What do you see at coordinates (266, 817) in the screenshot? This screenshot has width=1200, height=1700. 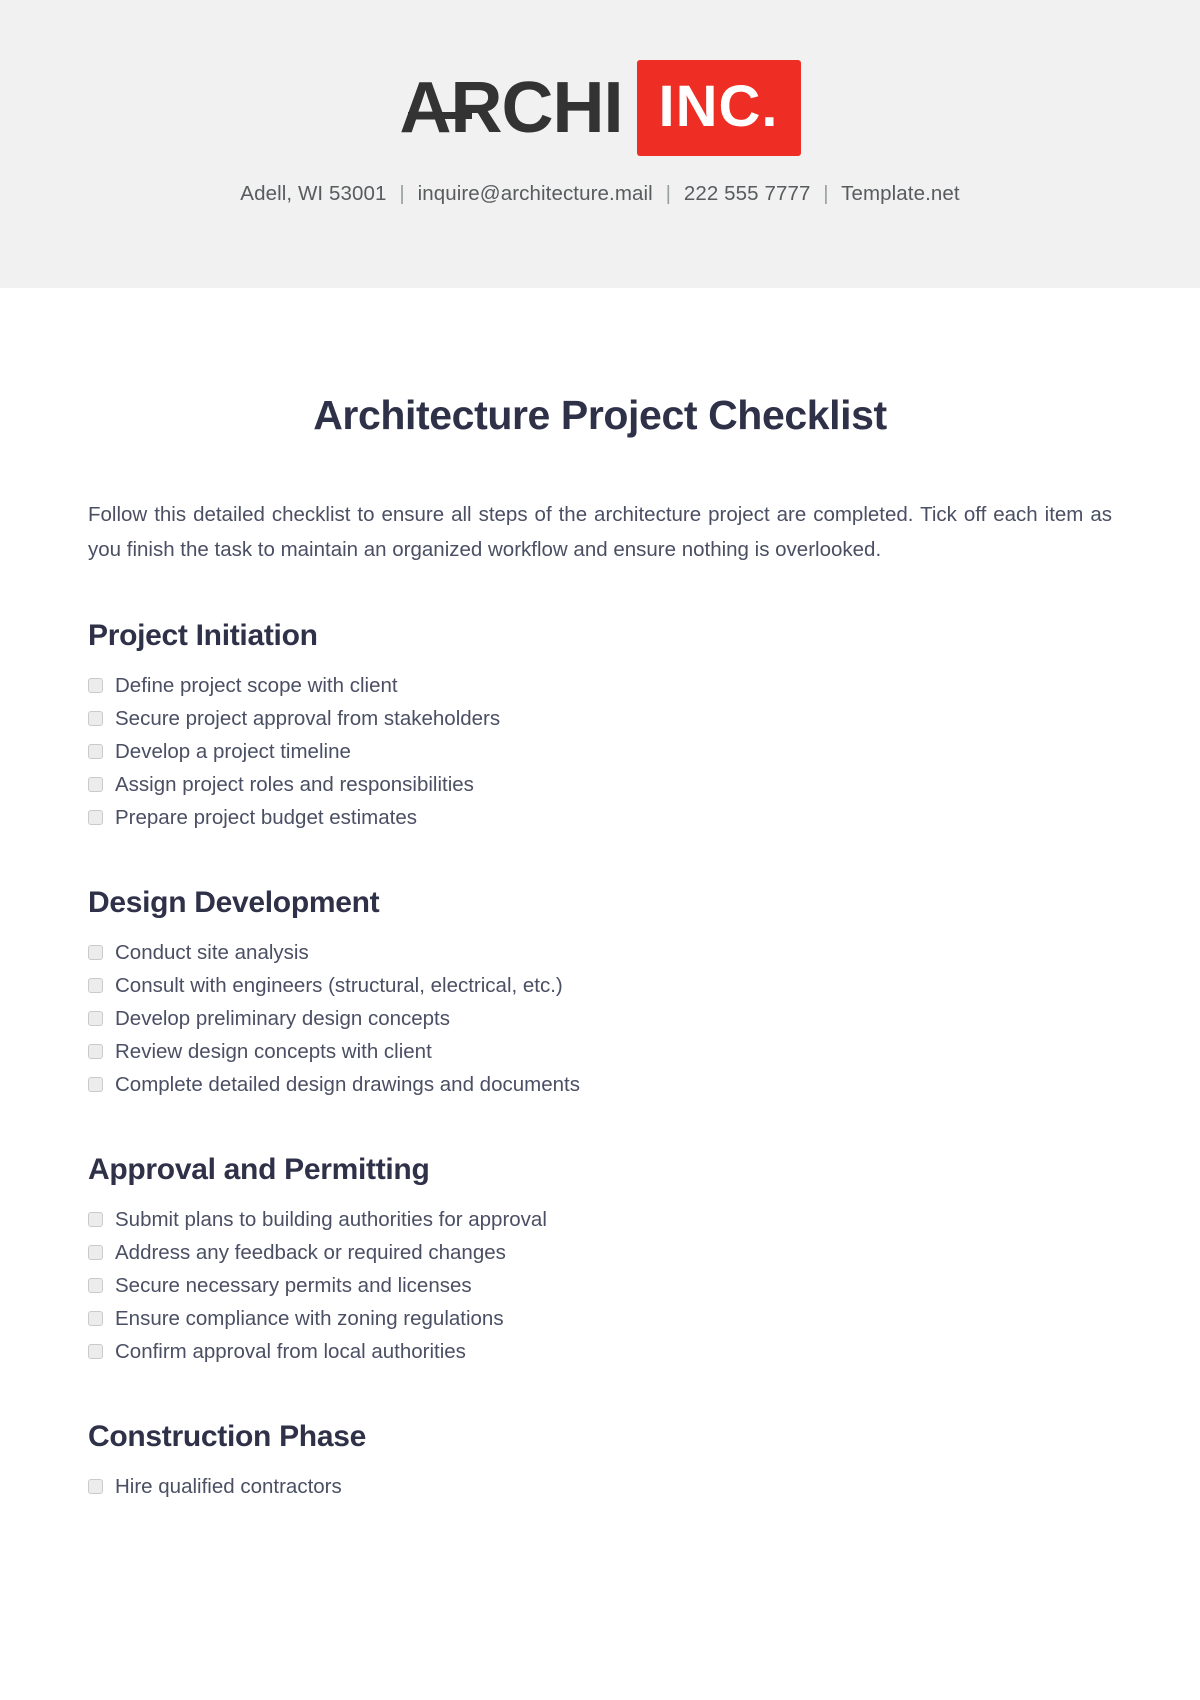 I see `check-item-label: Prepare project budget estimates` at bounding box center [266, 817].